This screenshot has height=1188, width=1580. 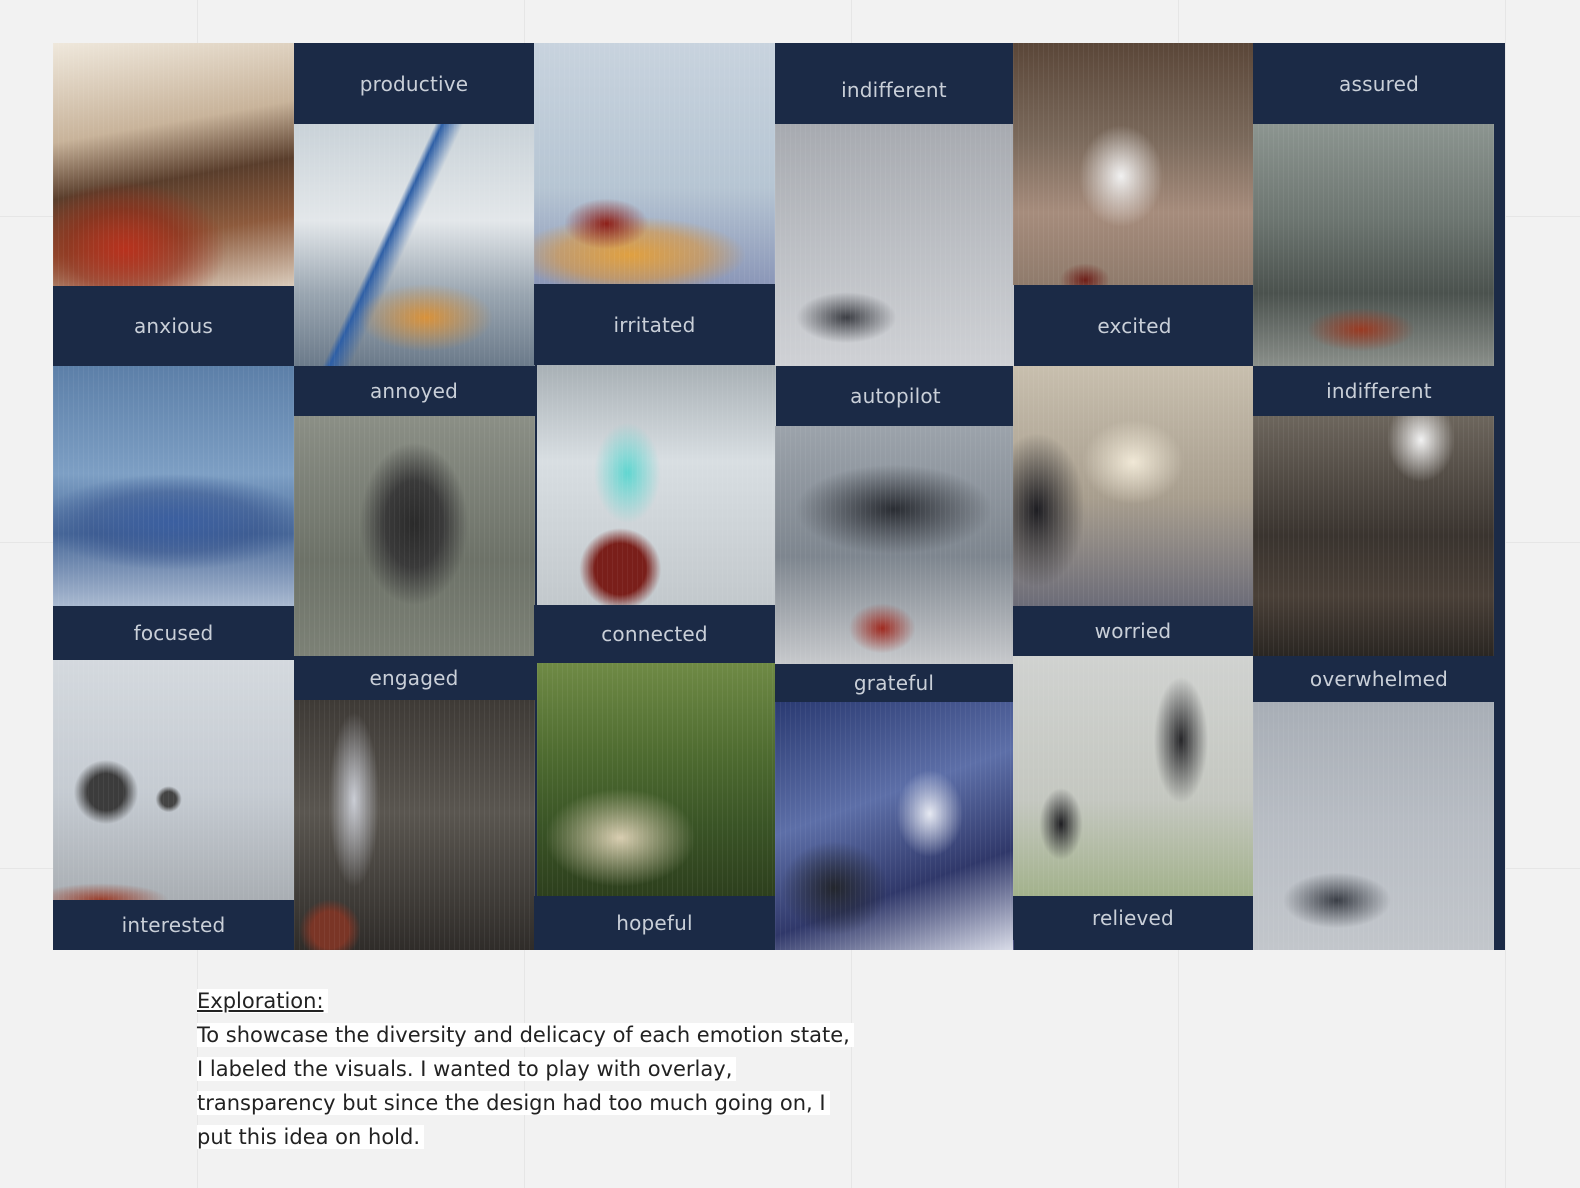 I want to click on label-connected: connected, so click(x=654, y=634).